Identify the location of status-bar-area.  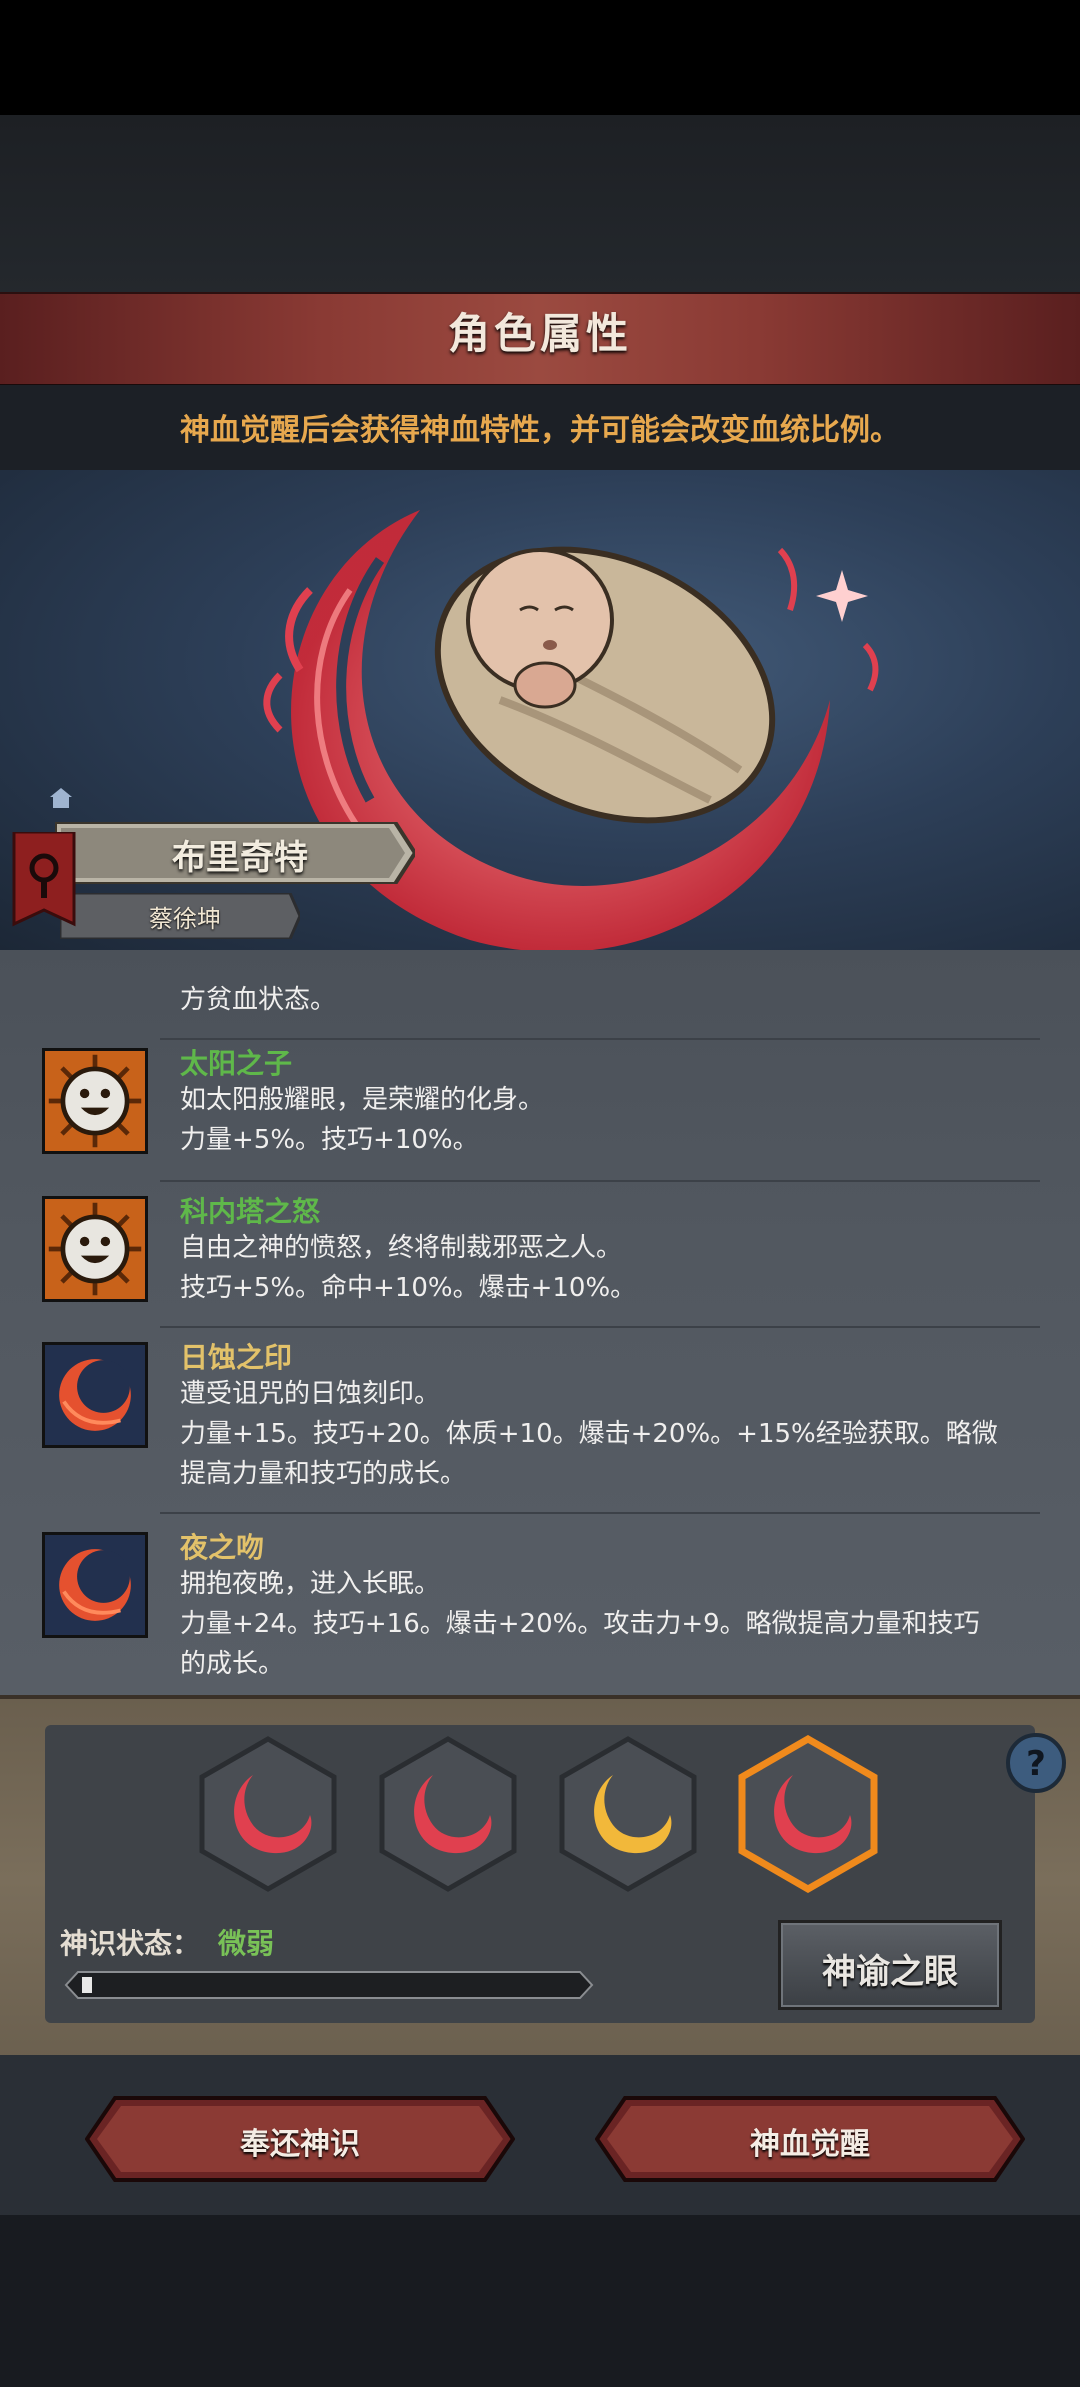
(540, 57).